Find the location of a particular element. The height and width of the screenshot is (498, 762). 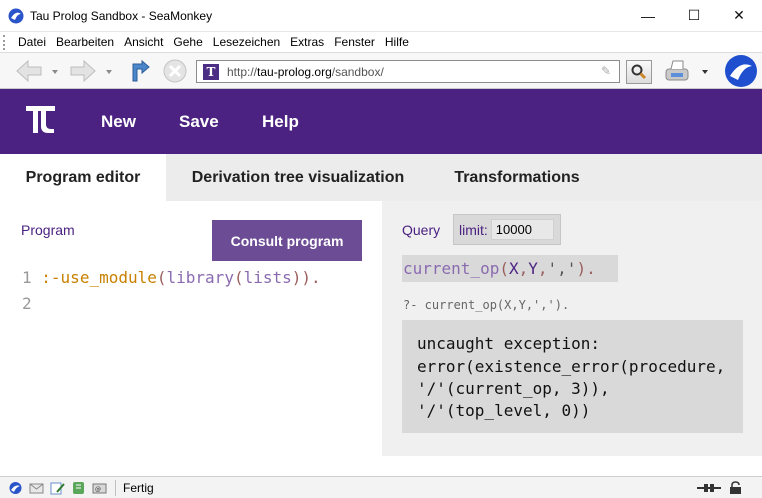

print-dropdown-icon is located at coordinates (705, 71).